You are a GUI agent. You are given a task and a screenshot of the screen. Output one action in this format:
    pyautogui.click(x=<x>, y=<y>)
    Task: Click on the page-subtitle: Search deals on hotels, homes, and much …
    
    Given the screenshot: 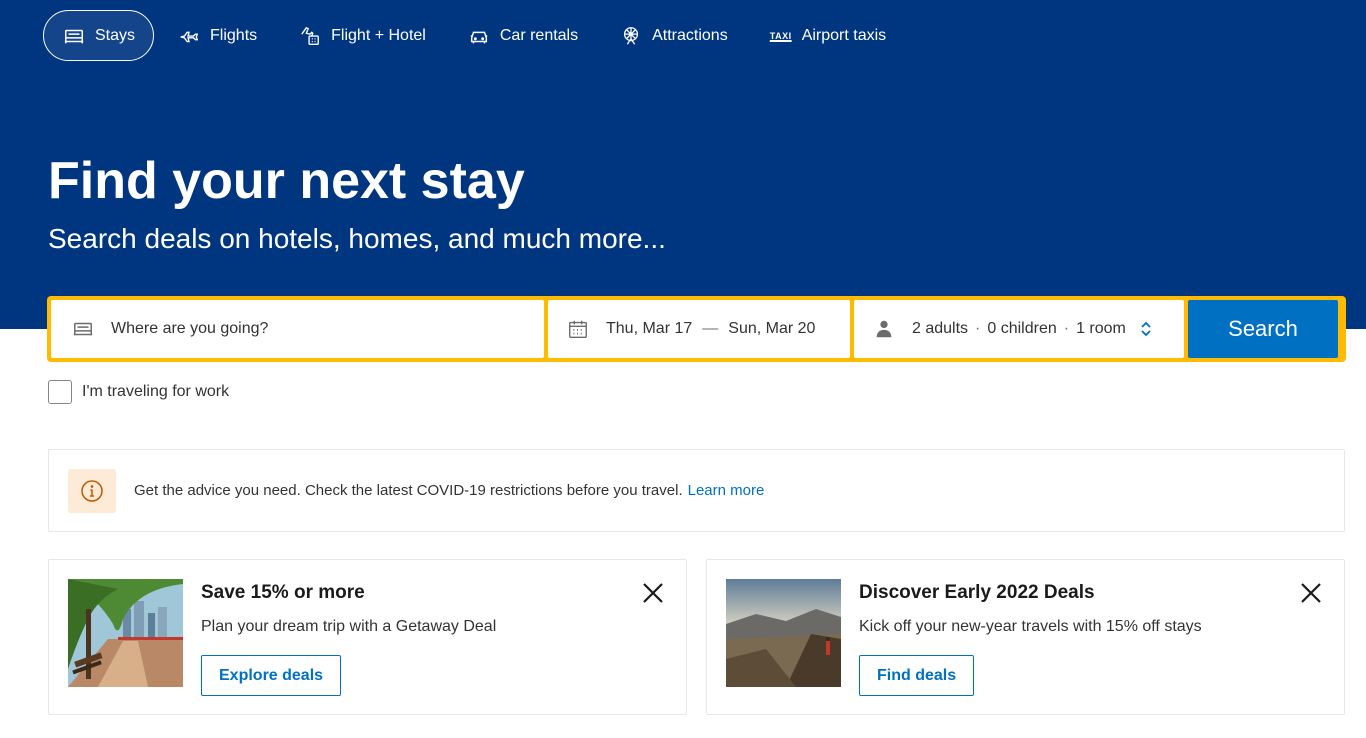 What is the action you would take?
    pyautogui.click(x=357, y=238)
    